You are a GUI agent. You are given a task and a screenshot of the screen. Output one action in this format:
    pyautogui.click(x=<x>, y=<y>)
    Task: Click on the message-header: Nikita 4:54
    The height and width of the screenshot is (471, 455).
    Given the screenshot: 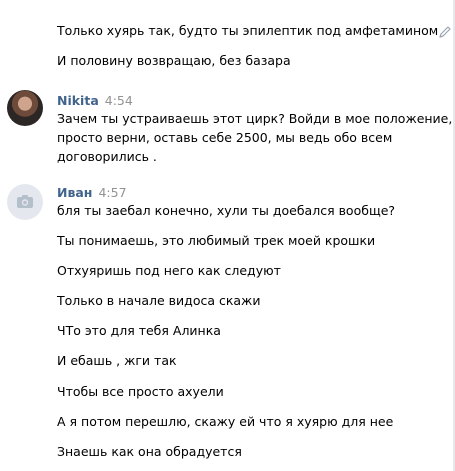 What is the action you would take?
    pyautogui.click(x=95, y=101)
    